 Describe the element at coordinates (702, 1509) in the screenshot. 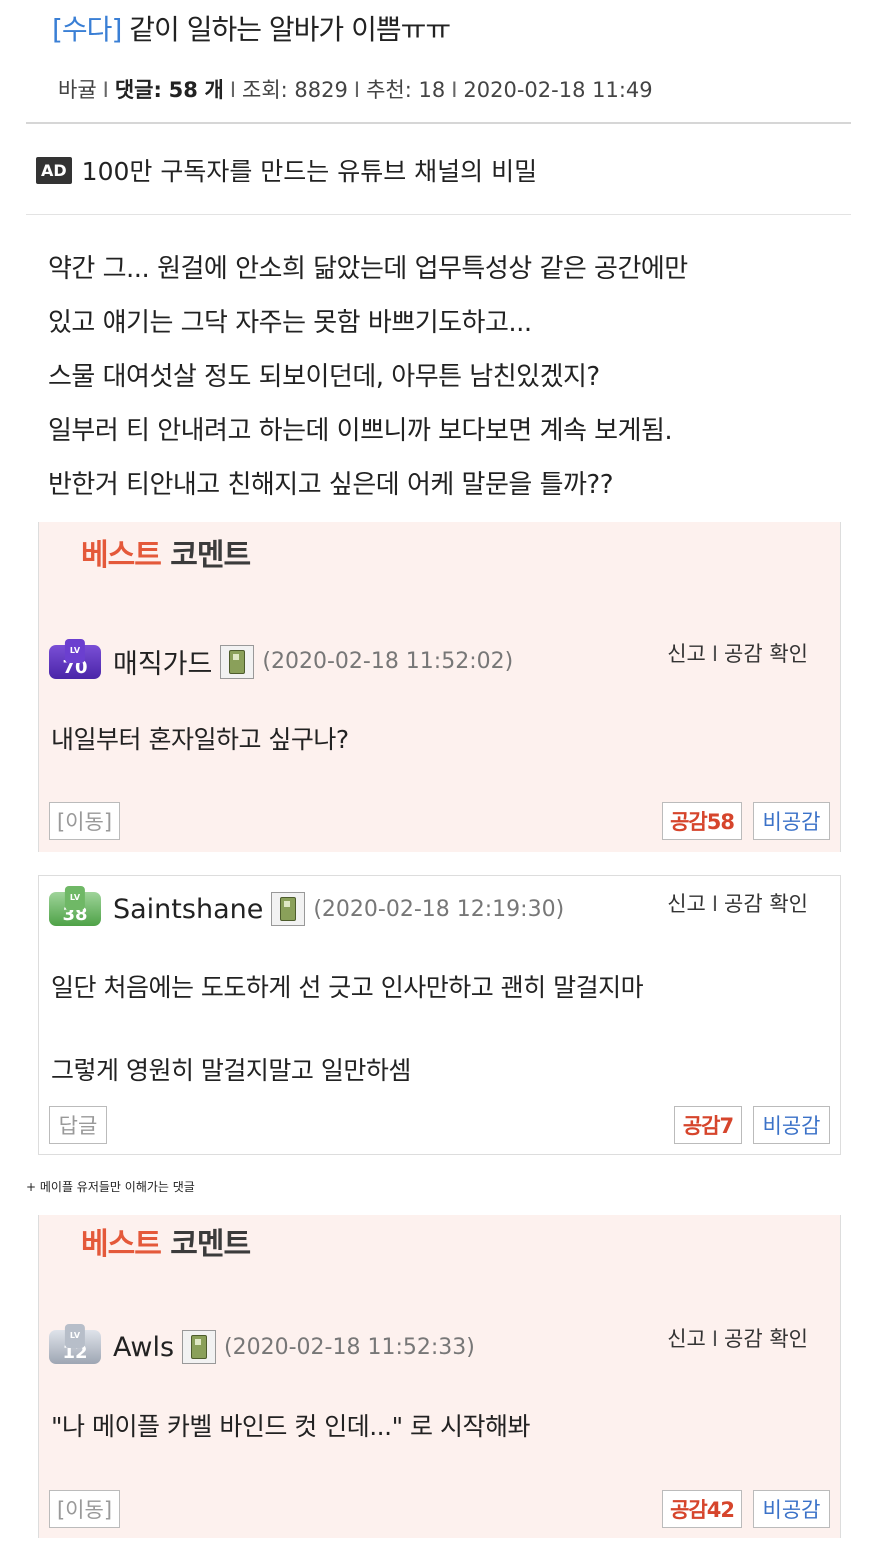

I see `like-button: 공감42` at that location.